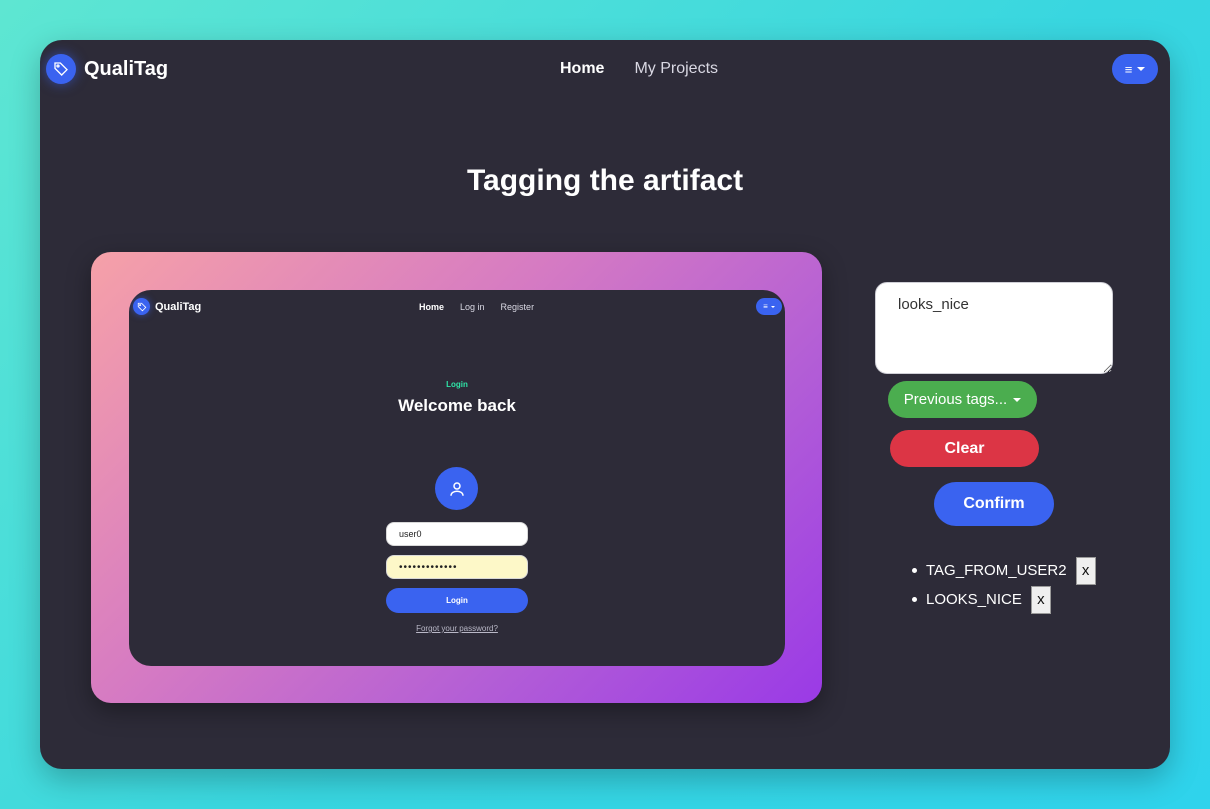  I want to click on clear-button: Clear, so click(964, 448).